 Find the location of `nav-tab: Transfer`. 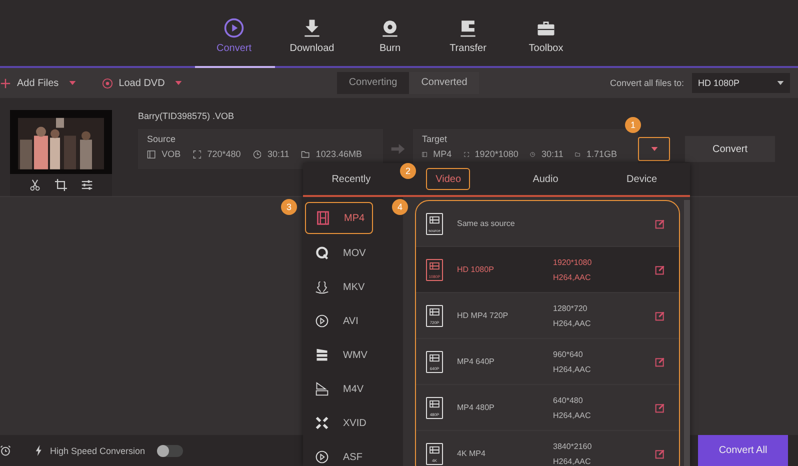

nav-tab: Transfer is located at coordinates (468, 33).